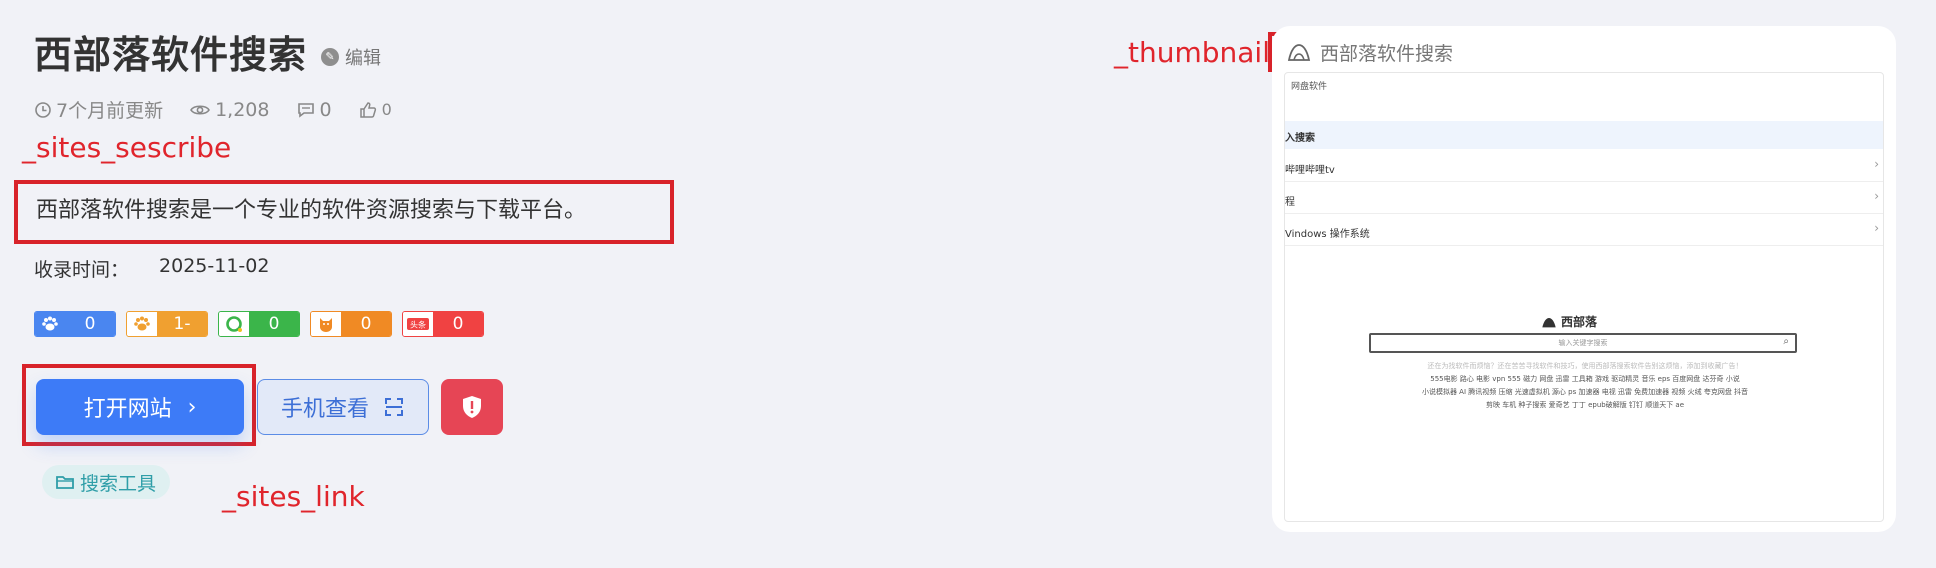 This screenshot has width=1936, height=568. I want to click on toutiao-icon: 头条, so click(418, 324).